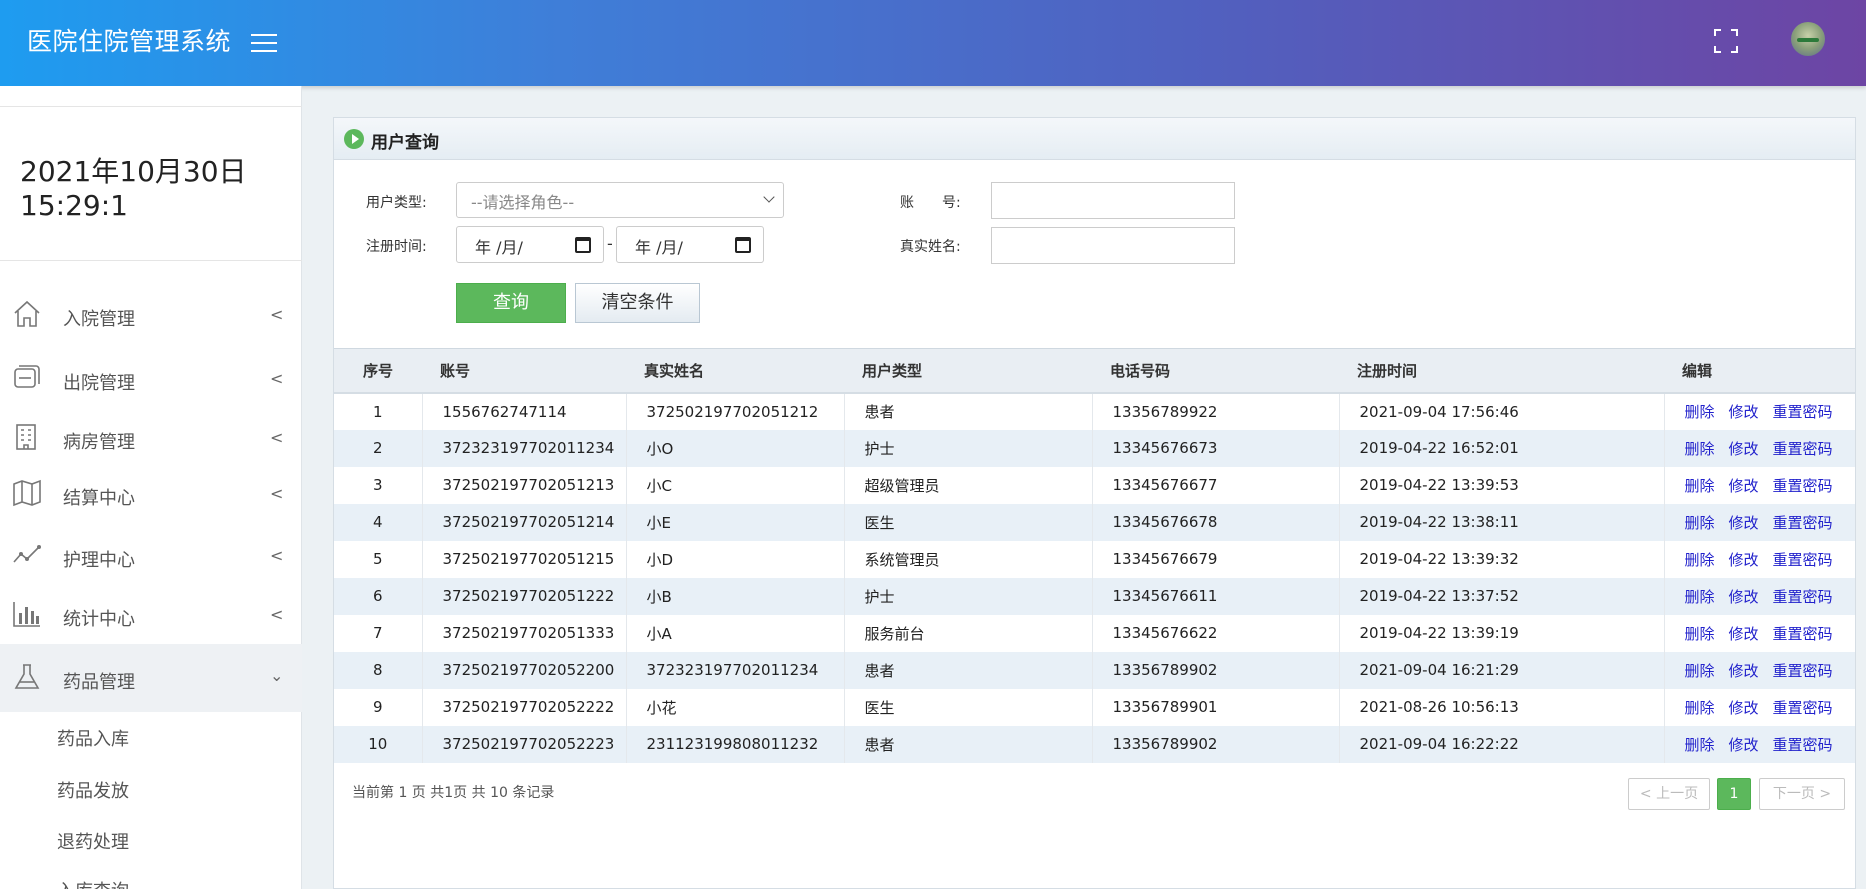  Describe the element at coordinates (620, 200) in the screenshot. I see `user-type-select: --请选择角色--` at that location.